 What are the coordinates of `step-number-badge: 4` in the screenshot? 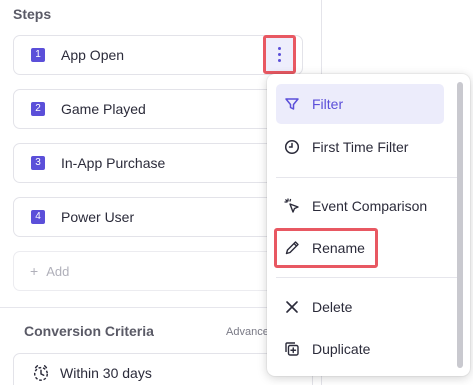 It's located at (38, 217).